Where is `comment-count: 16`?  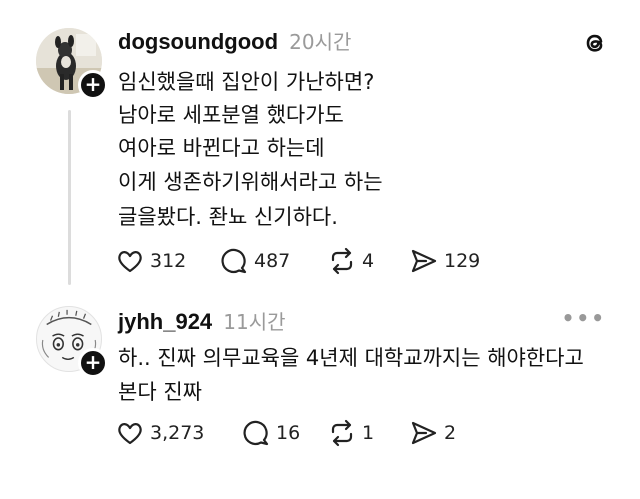
comment-count: 16 is located at coordinates (288, 433).